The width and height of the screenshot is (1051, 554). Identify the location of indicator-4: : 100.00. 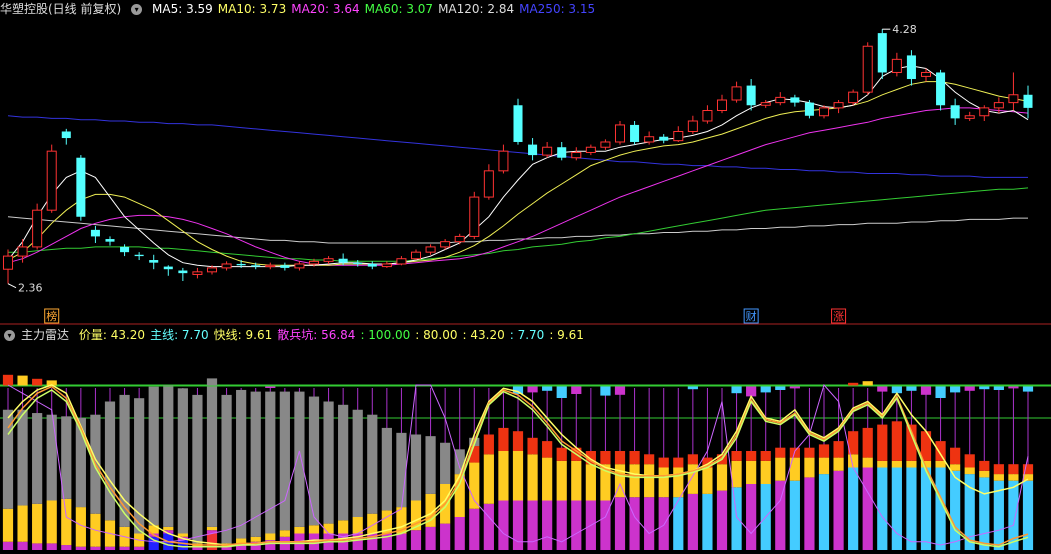
(385, 335).